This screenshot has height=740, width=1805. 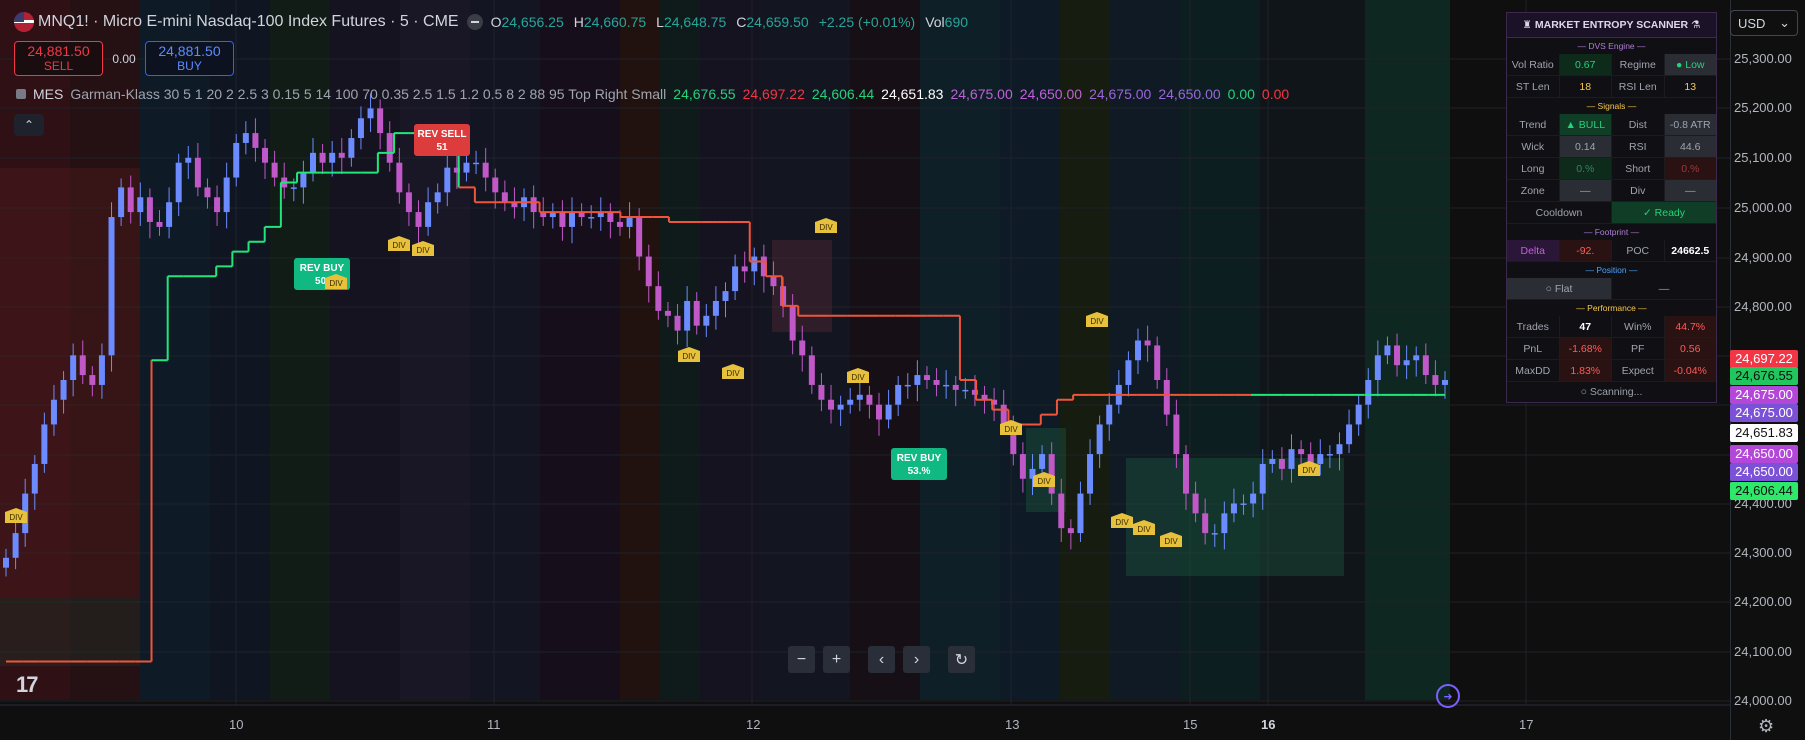 I want to click on buy-price: 24,881.50, so click(x=189, y=50).